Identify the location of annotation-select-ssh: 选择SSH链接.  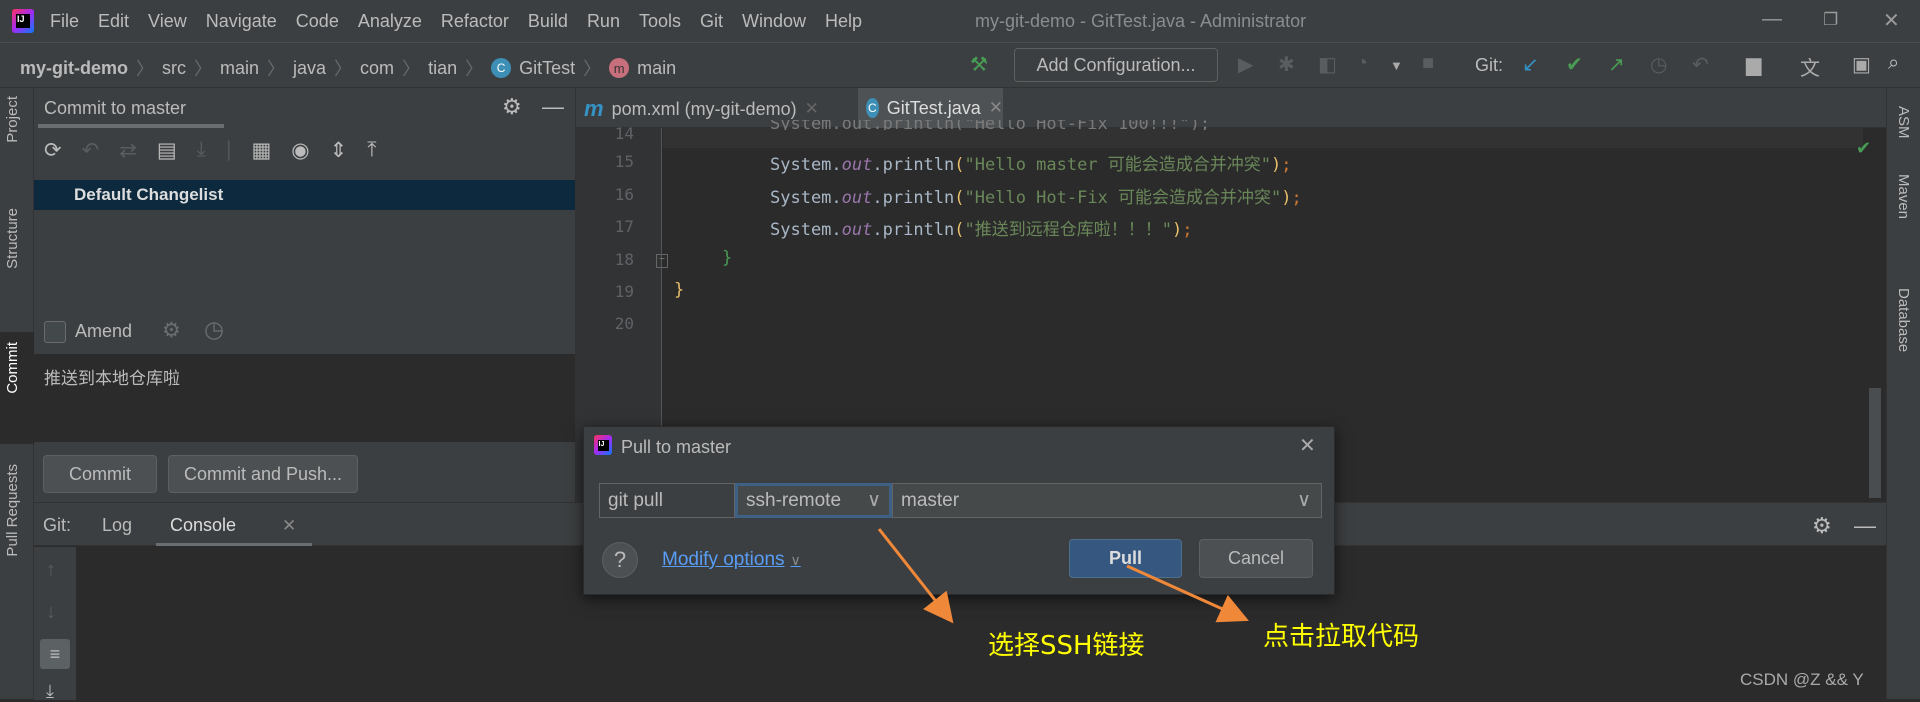
(1066, 646).